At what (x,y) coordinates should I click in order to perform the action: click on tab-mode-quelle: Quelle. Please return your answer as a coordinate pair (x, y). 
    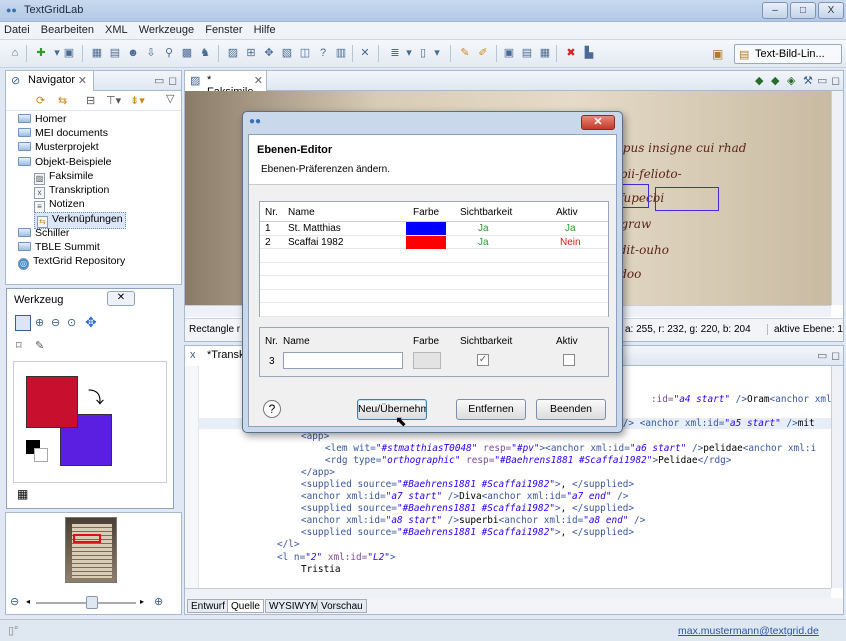
    Looking at the image, I should click on (245, 606).